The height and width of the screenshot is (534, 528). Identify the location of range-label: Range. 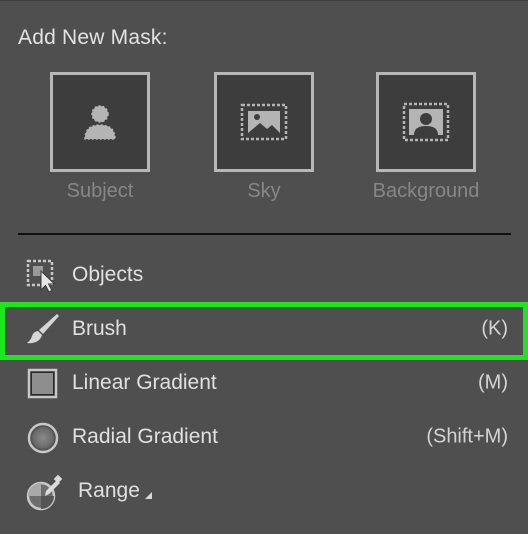
(109, 490).